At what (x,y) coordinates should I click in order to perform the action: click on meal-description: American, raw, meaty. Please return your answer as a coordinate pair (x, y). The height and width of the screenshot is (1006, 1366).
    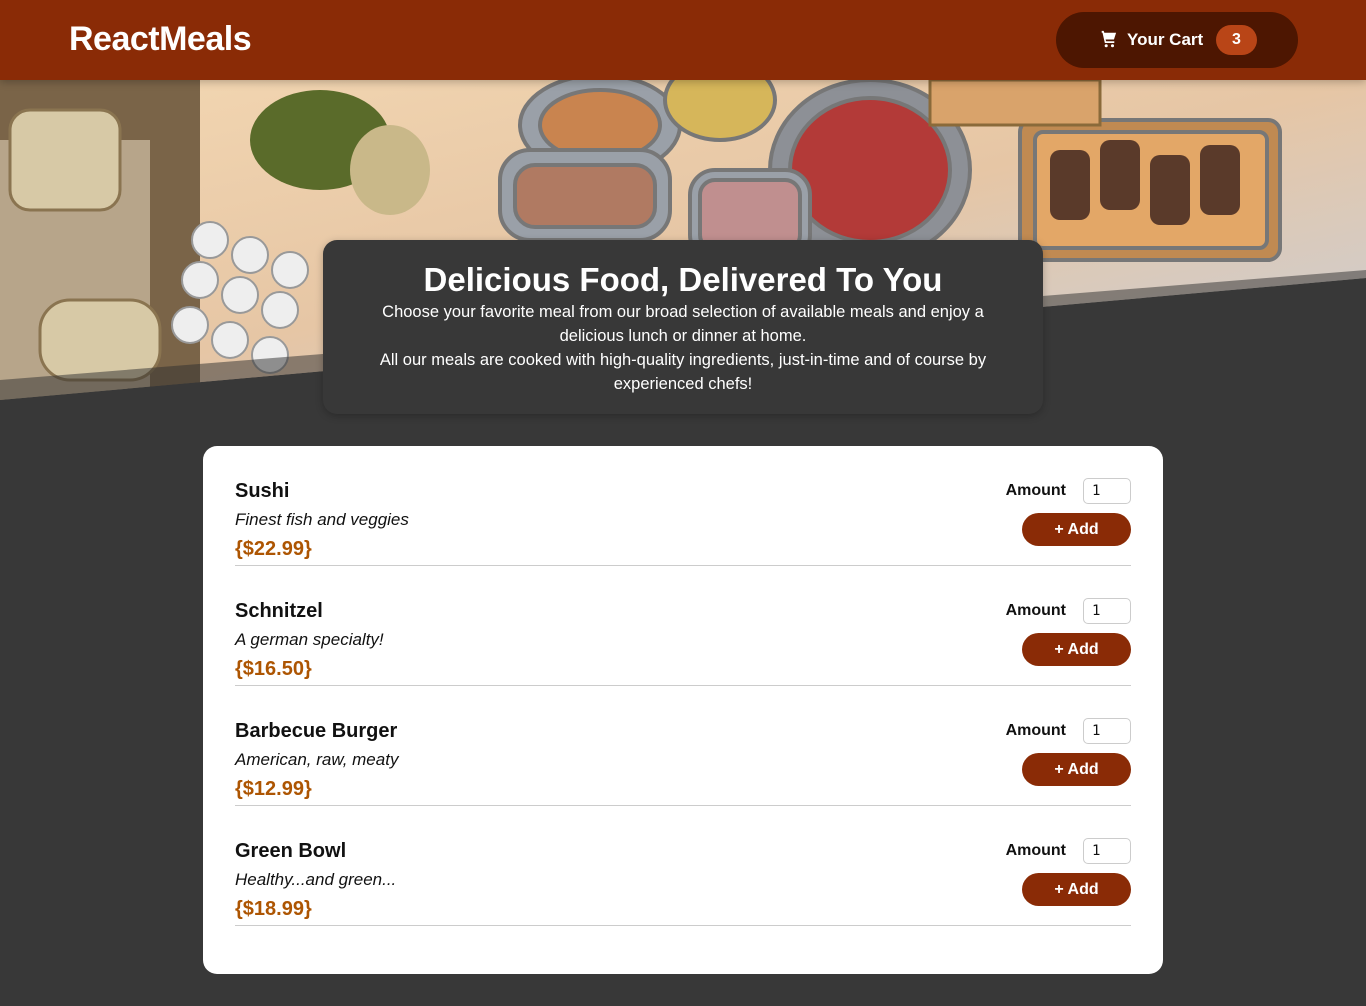
    Looking at the image, I should click on (317, 759).